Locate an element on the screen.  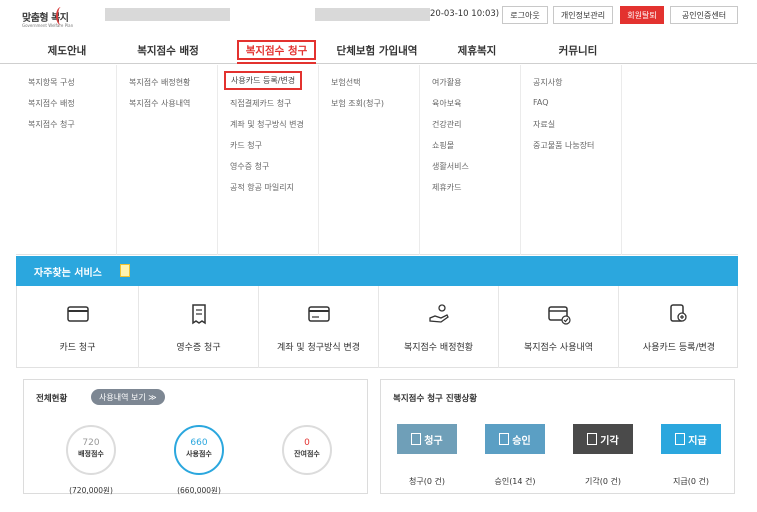
menu-col-insurance: 보험선택 보험 조회(청구) is located at coordinates (369, 160).